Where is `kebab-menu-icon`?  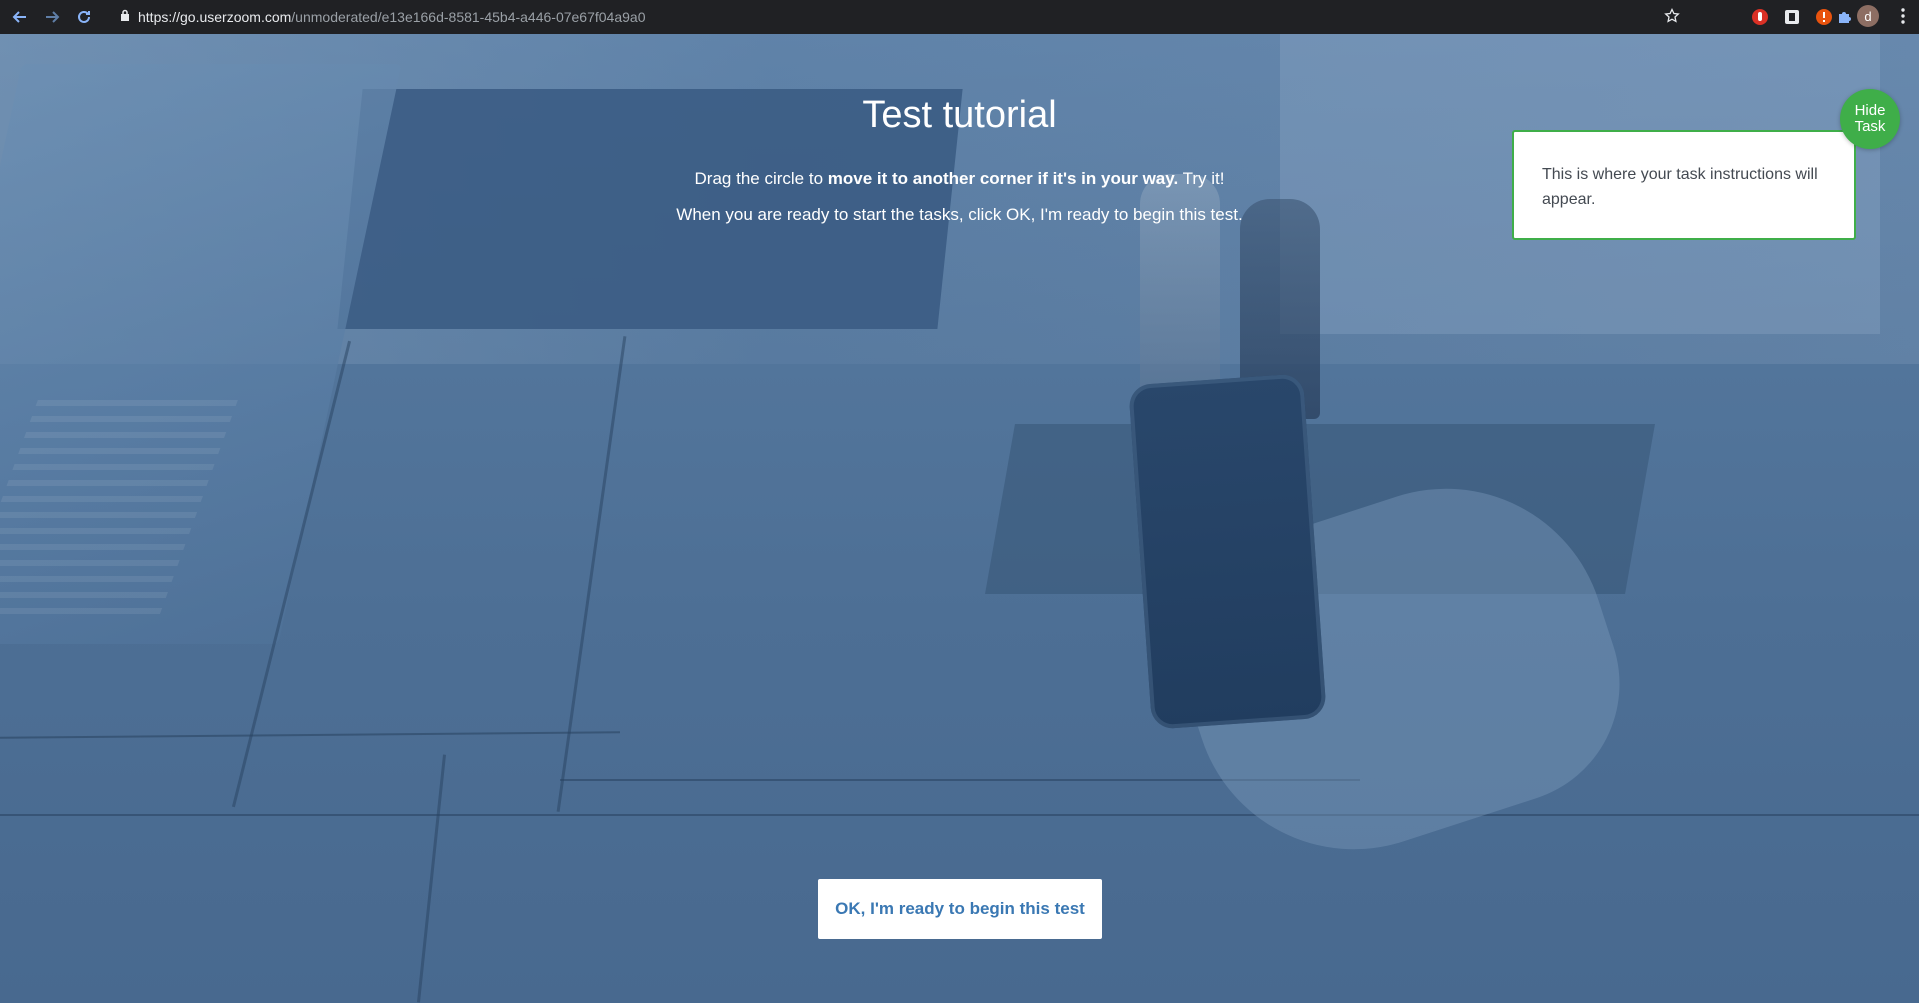
kebab-menu-icon is located at coordinates (1903, 18).